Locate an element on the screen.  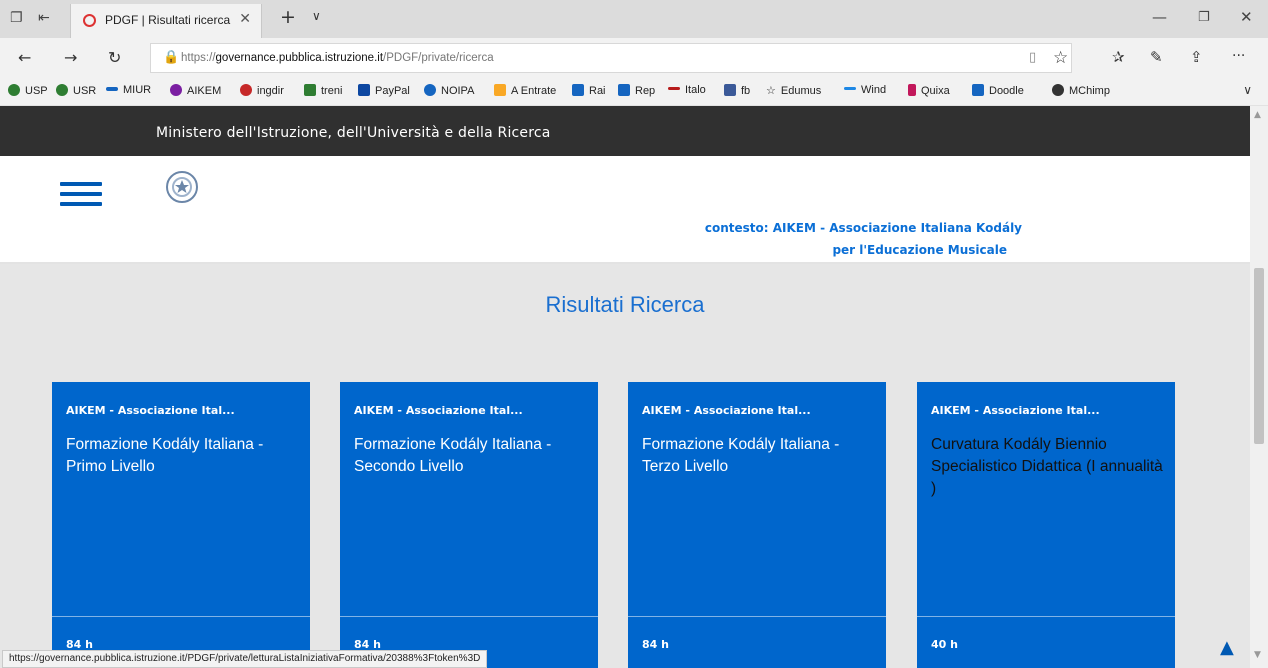
facebook-icon is located at coordinates (730, 90).